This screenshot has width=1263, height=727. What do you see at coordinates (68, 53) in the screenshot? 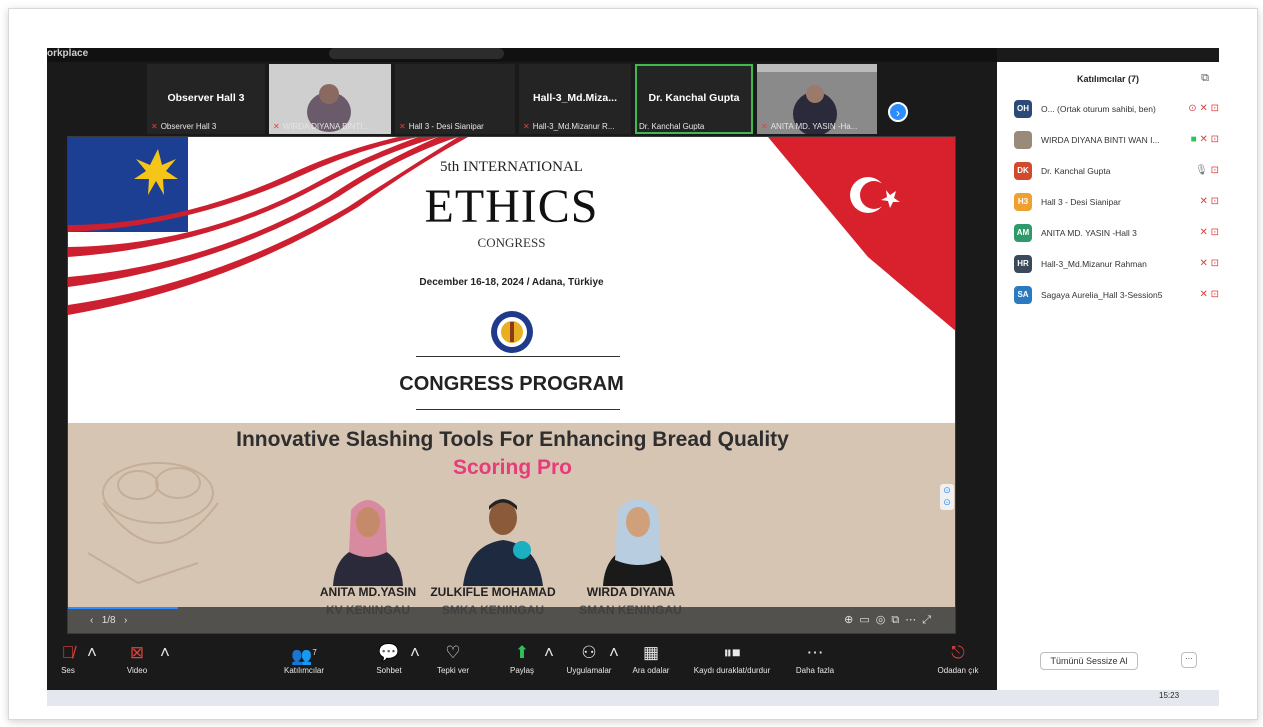
I see `window-title: orkplace` at bounding box center [68, 53].